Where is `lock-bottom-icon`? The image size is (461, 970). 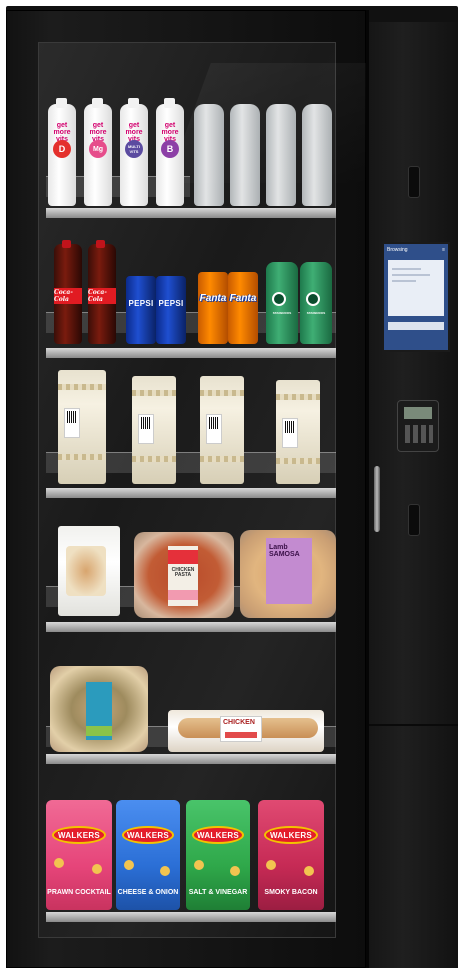 lock-bottom-icon is located at coordinates (414, 520).